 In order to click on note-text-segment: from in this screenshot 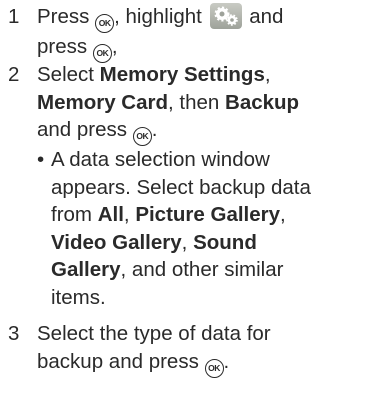, I will do `click(74, 214)`.